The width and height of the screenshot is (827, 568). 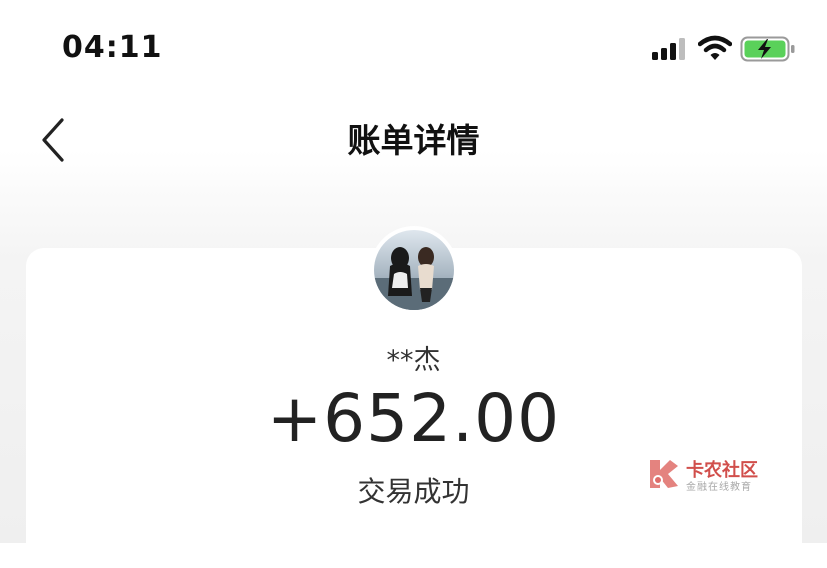 What do you see at coordinates (711, 476) in the screenshot?
I see `watermark: 卡农社区 金融在线教育` at bounding box center [711, 476].